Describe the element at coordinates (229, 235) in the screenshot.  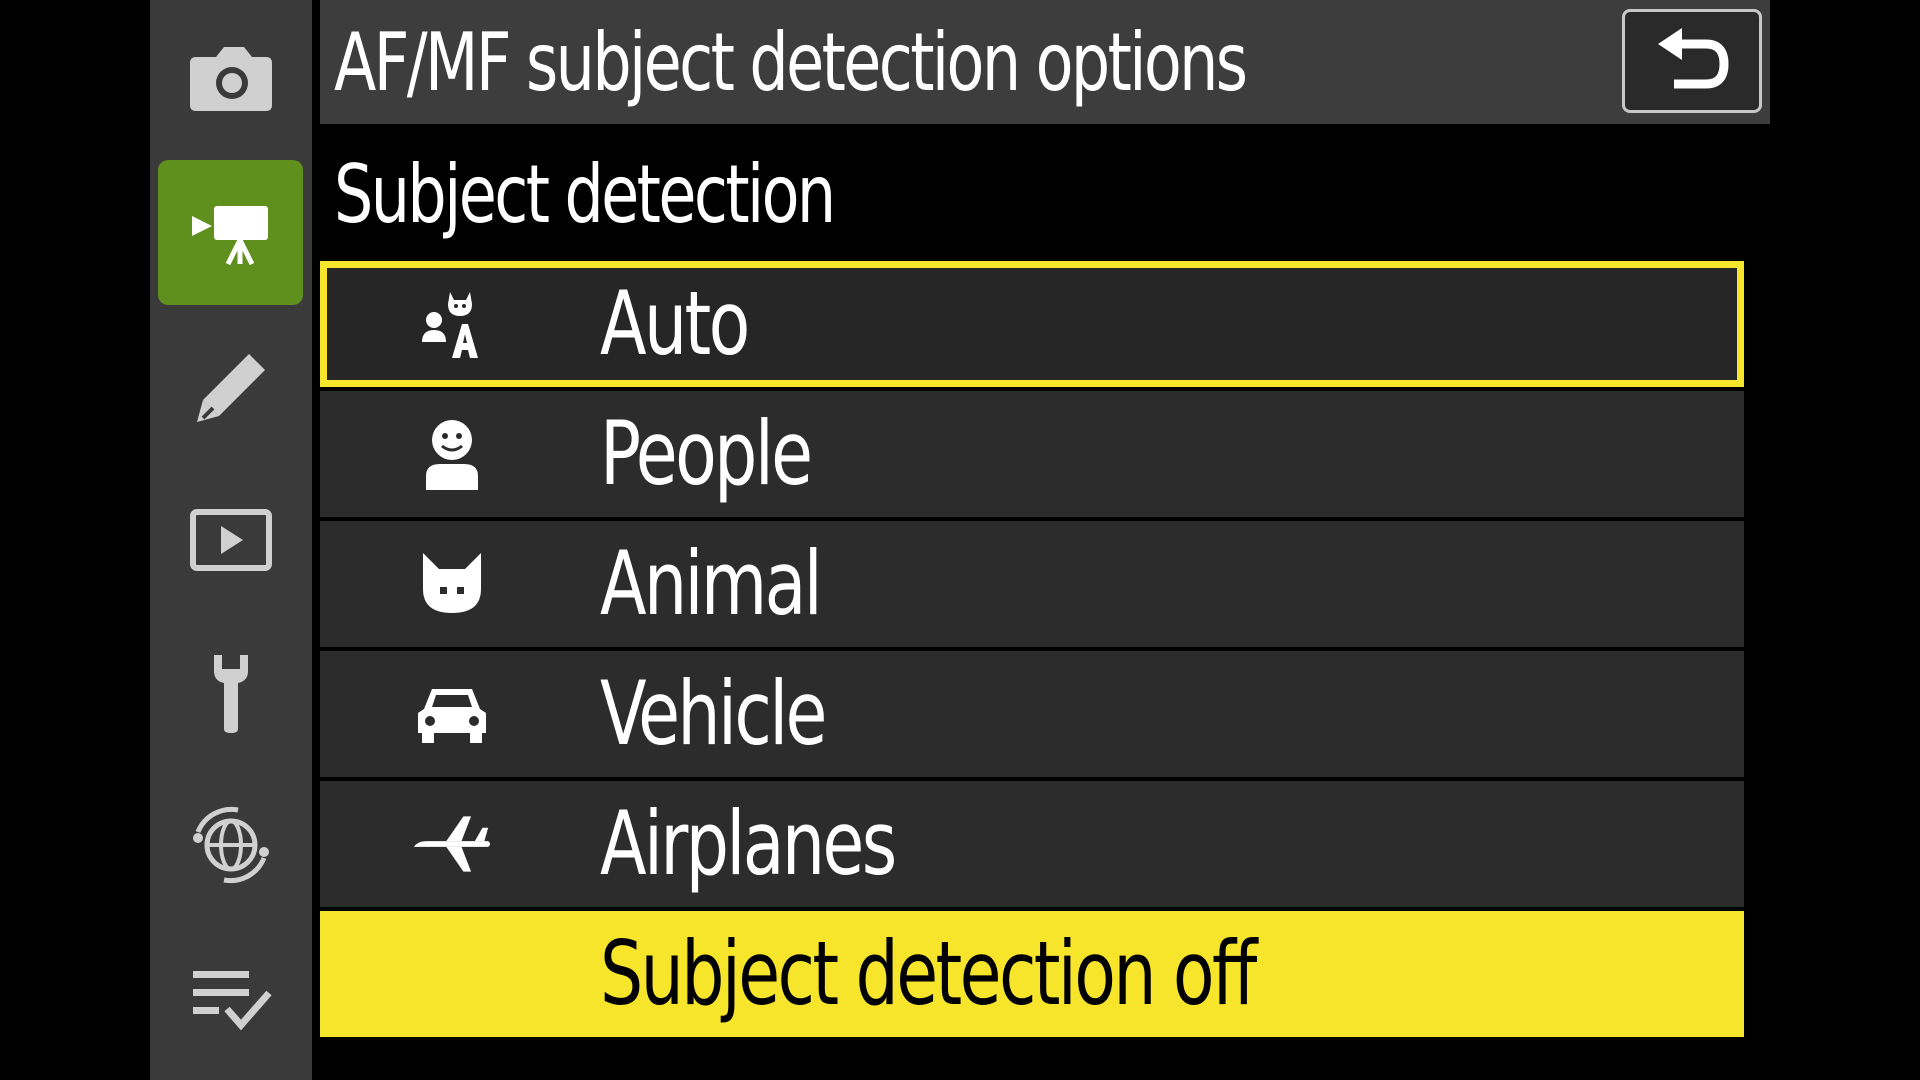
I see `movie-camera-icon` at that location.